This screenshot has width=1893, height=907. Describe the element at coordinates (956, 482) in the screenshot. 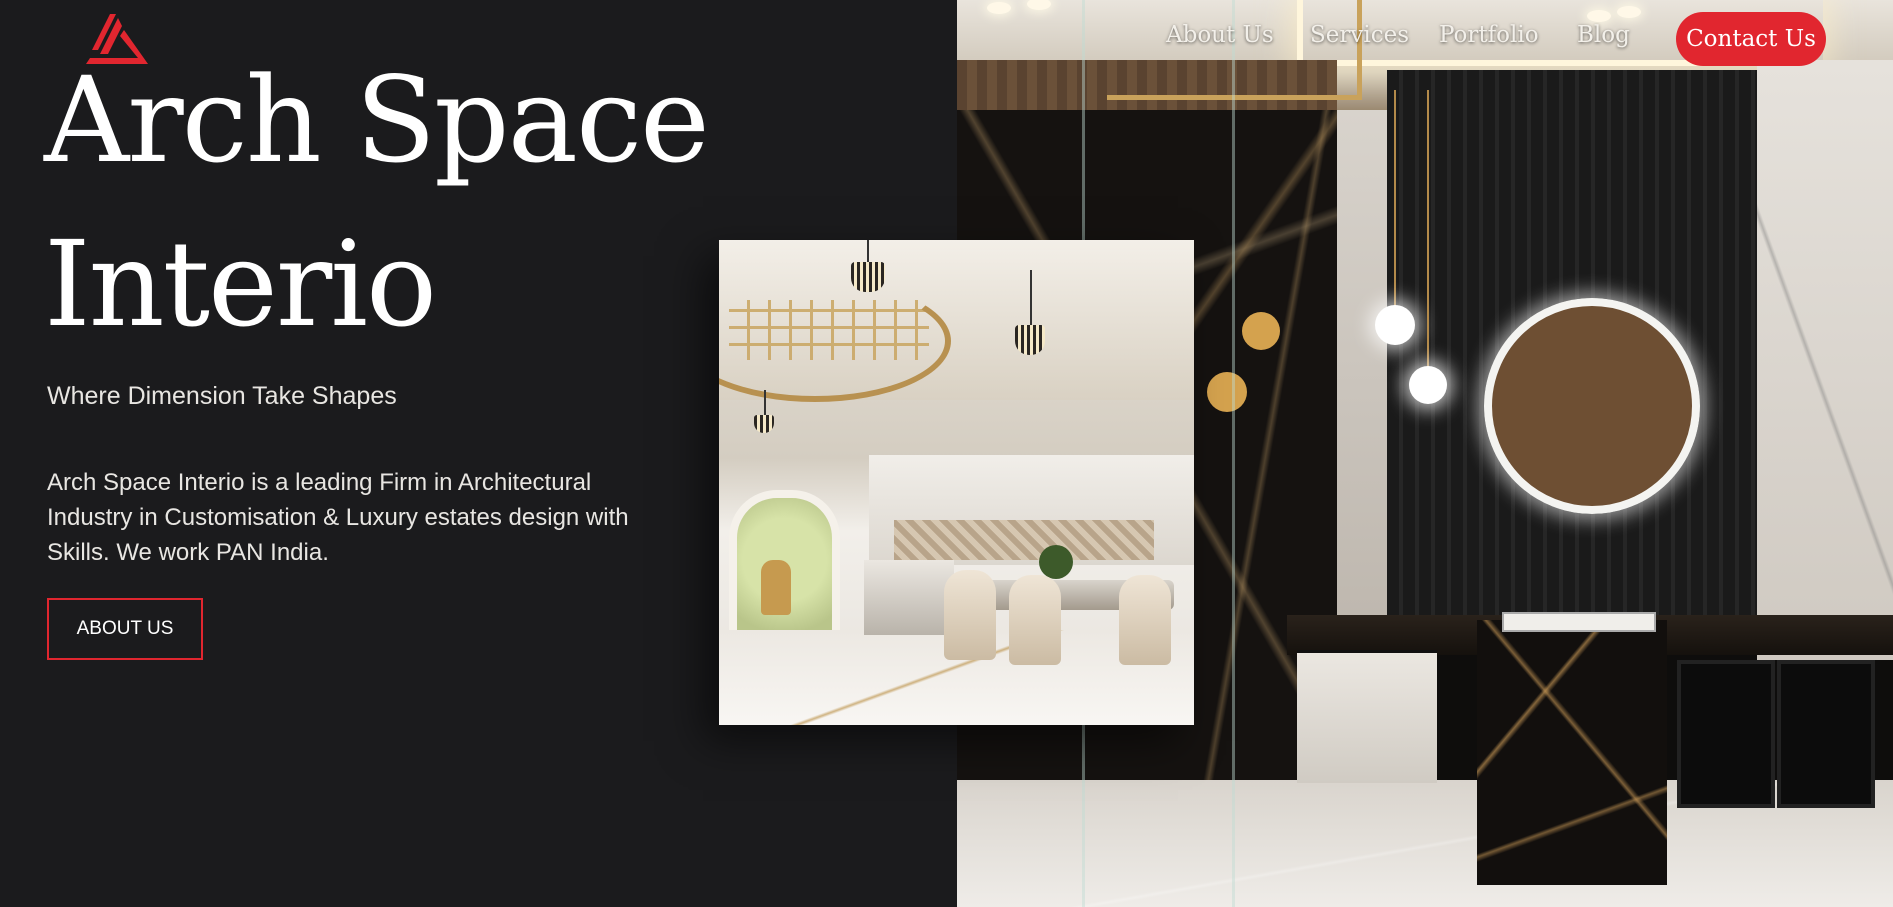

I see `featured-interior-image` at that location.